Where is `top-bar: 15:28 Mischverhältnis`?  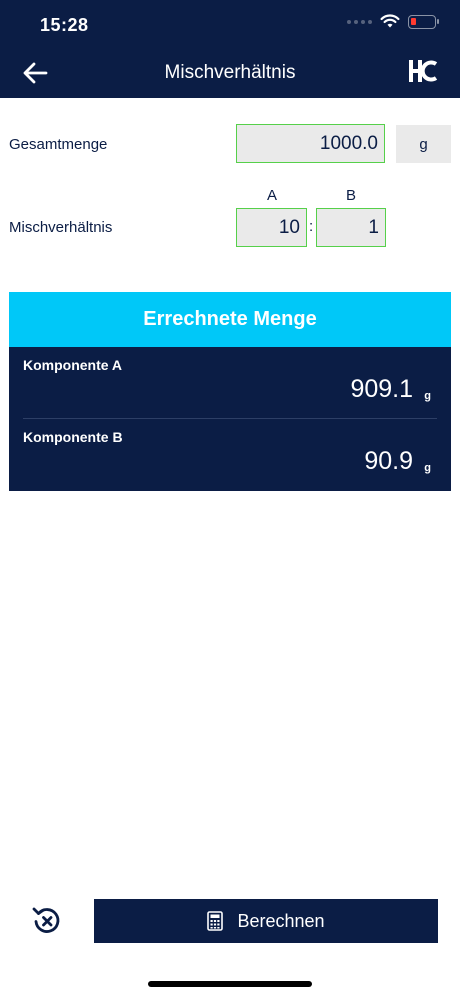 top-bar: 15:28 Mischverhältnis is located at coordinates (230, 49).